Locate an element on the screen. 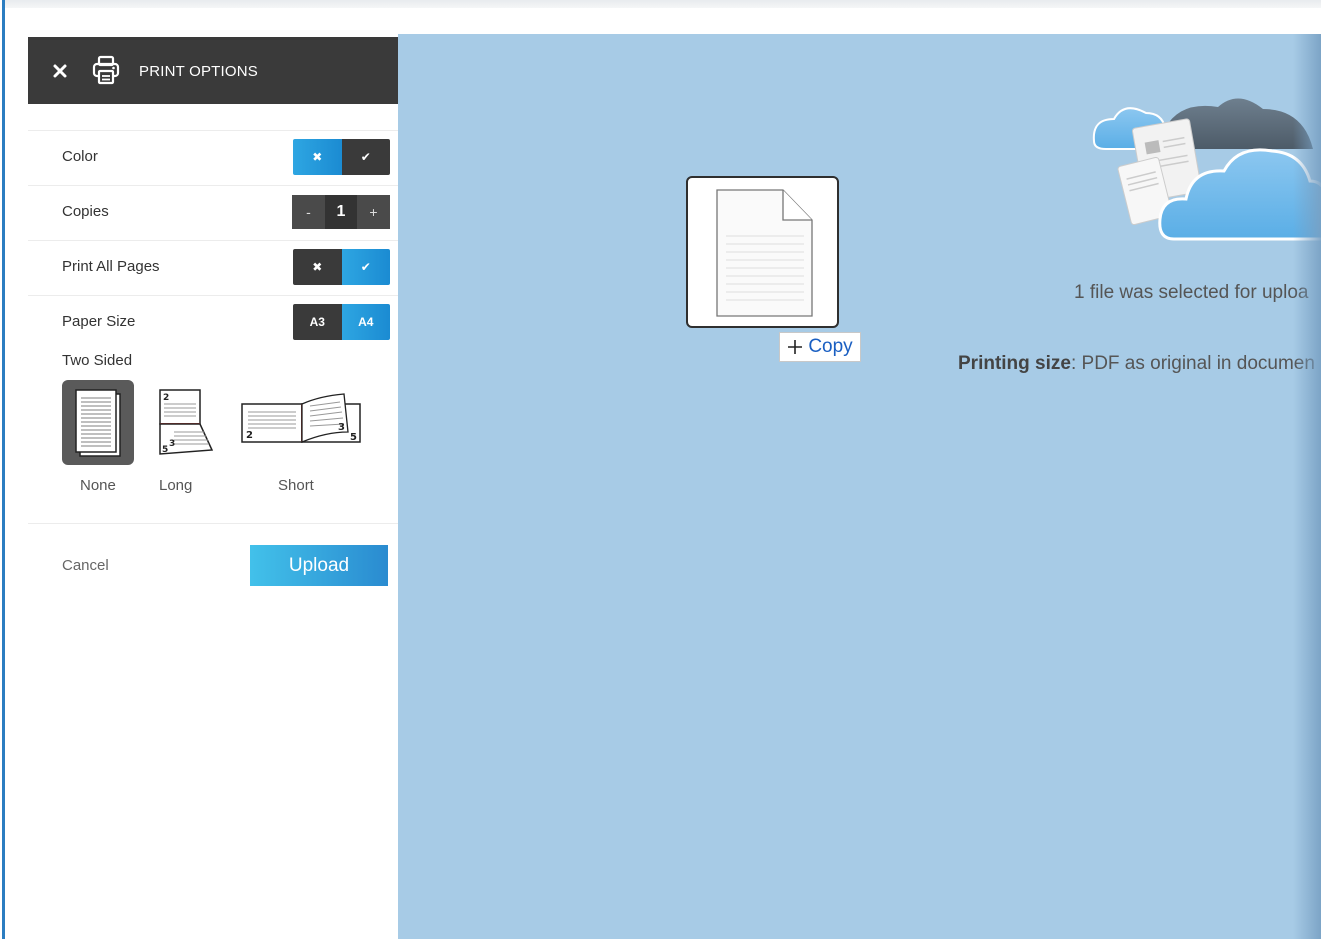  option-row-copies: Copies - 1 + is located at coordinates (213, 212).